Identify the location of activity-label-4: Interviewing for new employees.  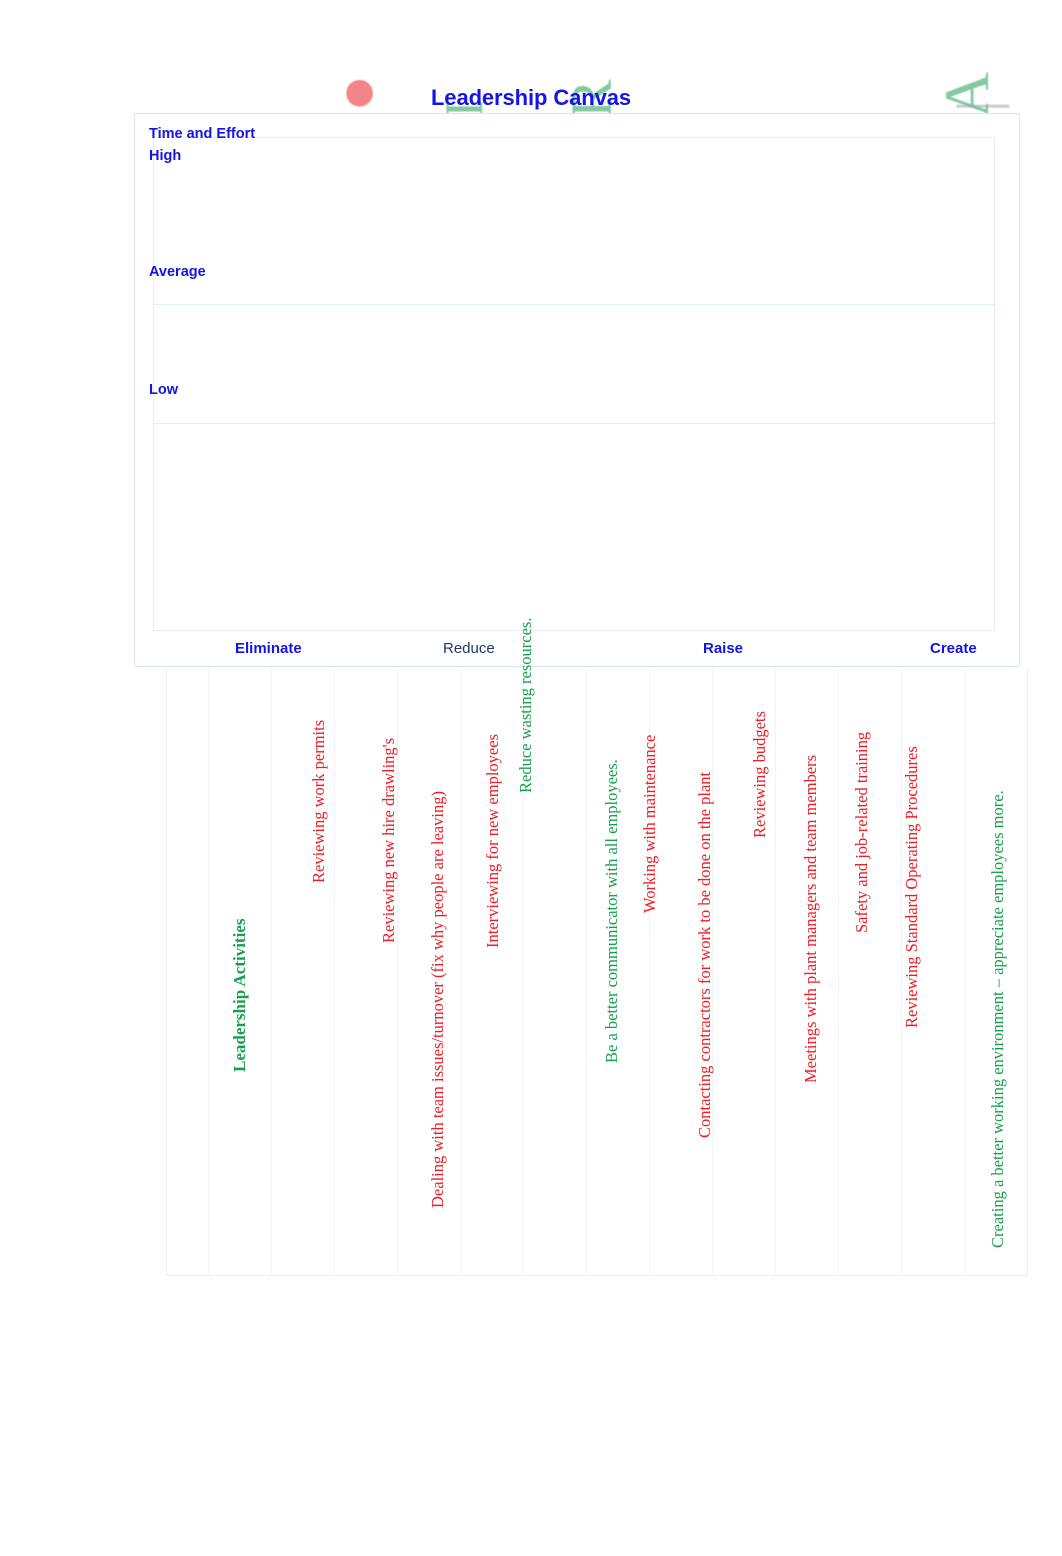
(492, 841).